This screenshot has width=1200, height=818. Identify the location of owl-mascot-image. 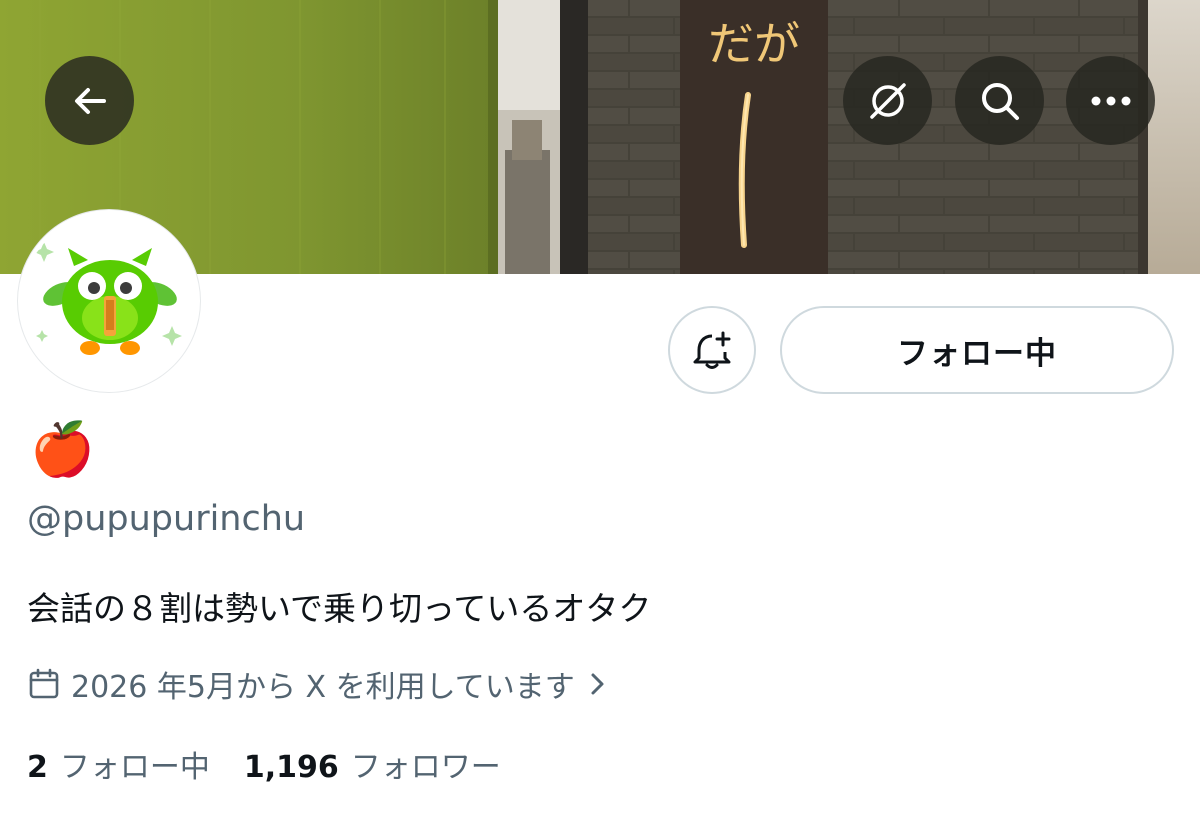
(108, 298).